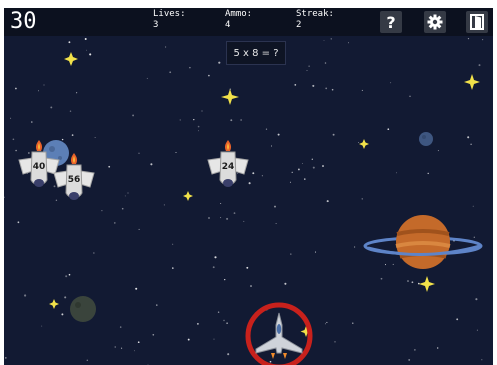  I want to click on score-value: 30, so click(23, 21).